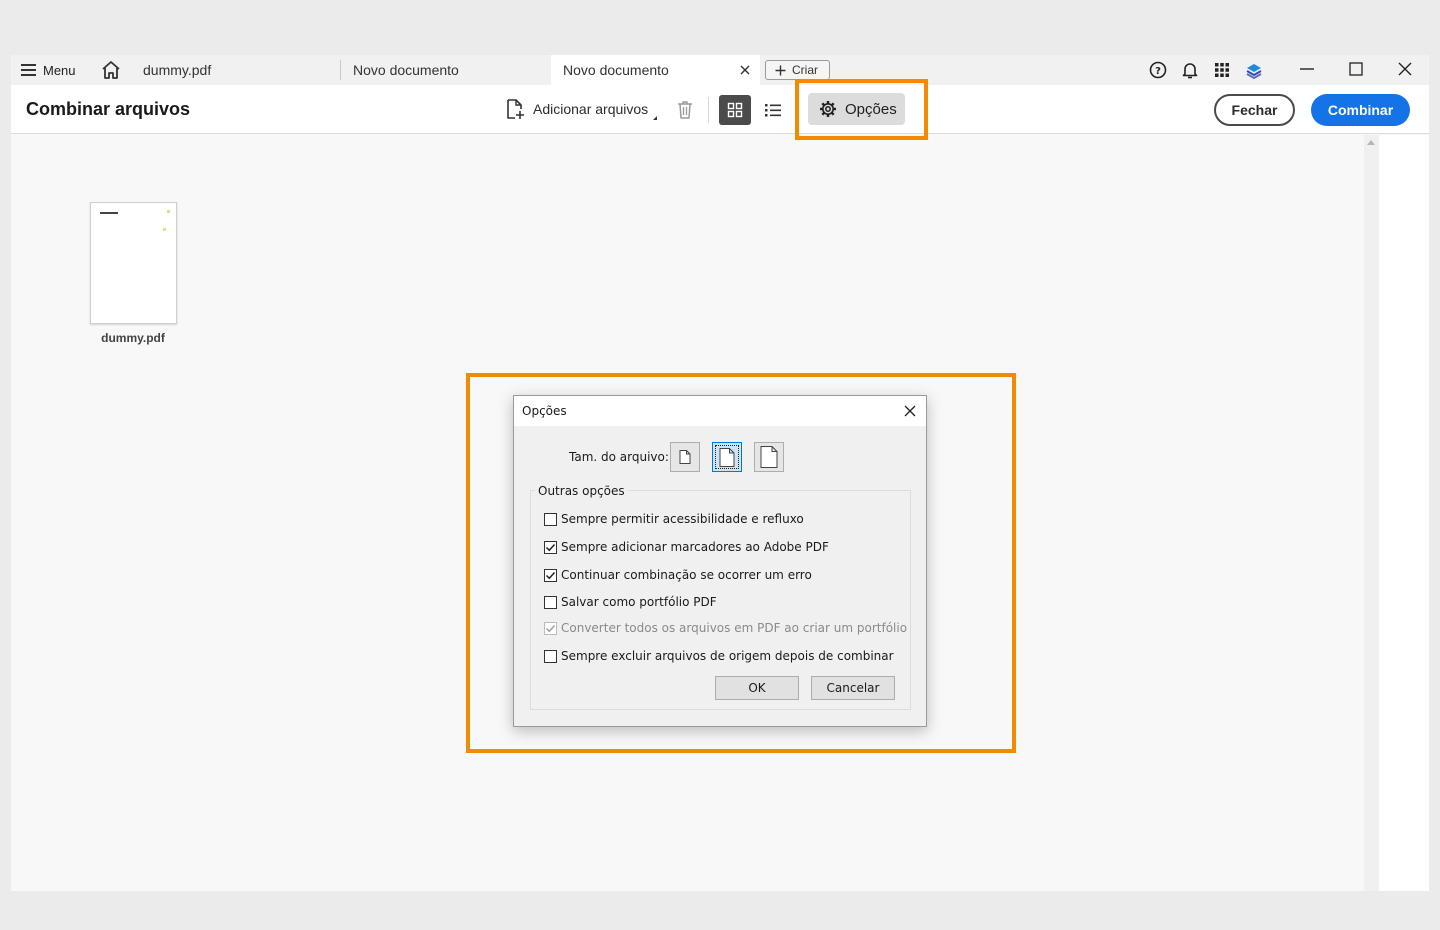 The height and width of the screenshot is (930, 1440). What do you see at coordinates (133, 338) in the screenshot?
I see `file-name-label: dummy.pdf` at bounding box center [133, 338].